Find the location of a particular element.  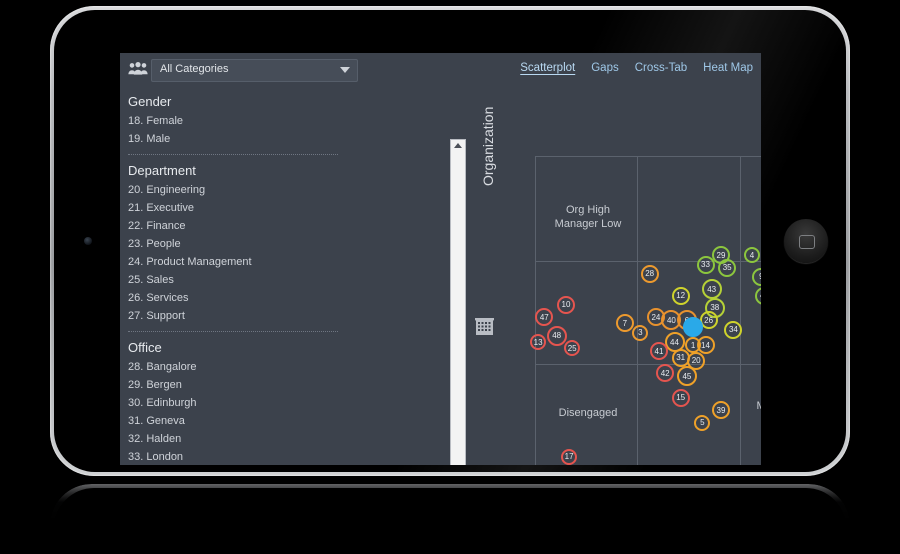

sidebar-item-london: 33. London is located at coordinates (238, 456).